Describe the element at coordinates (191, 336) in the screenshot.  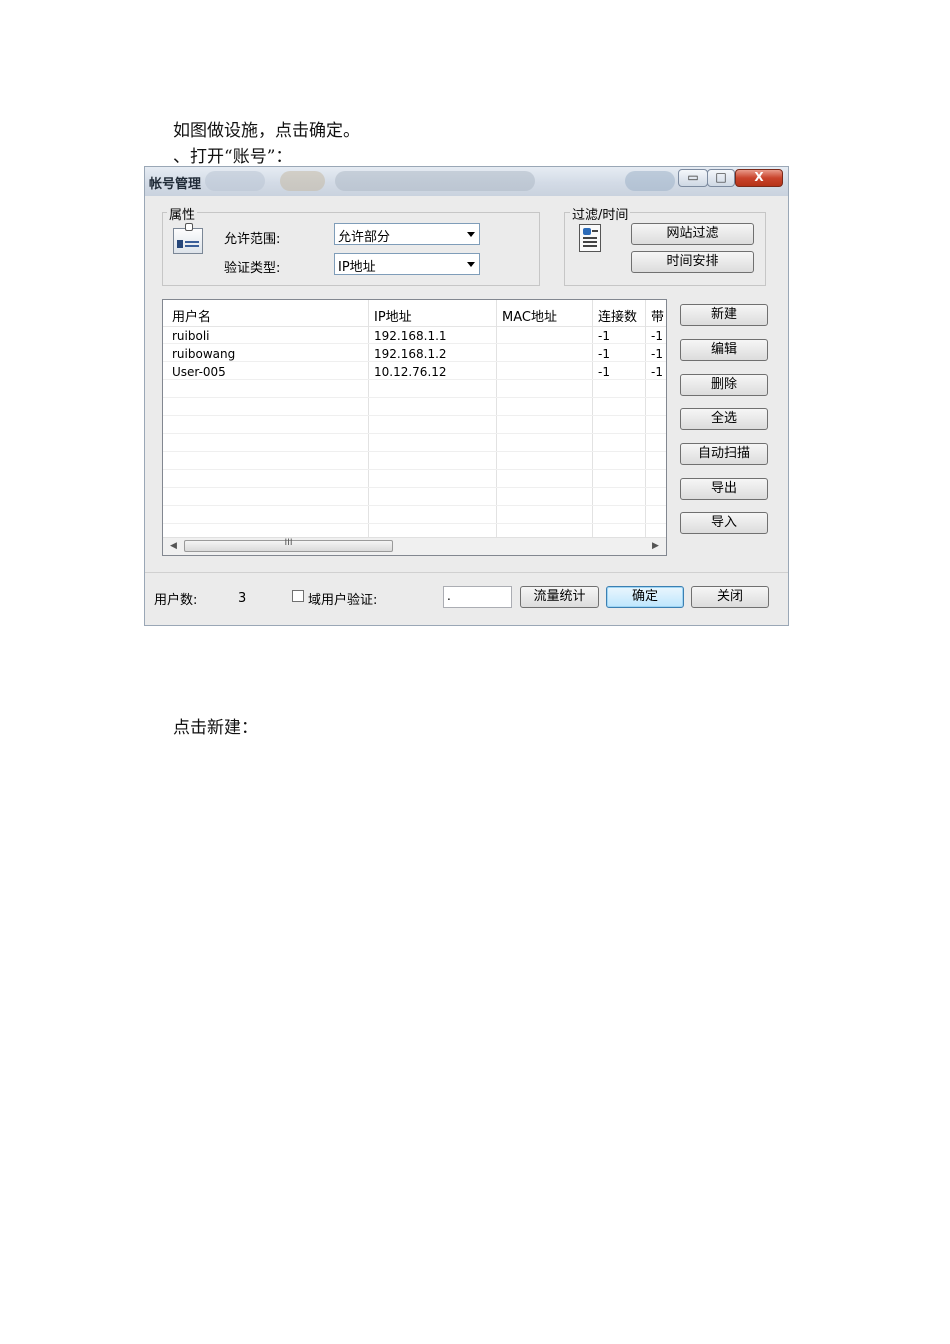
I see `cell-username: ruiboli` at that location.